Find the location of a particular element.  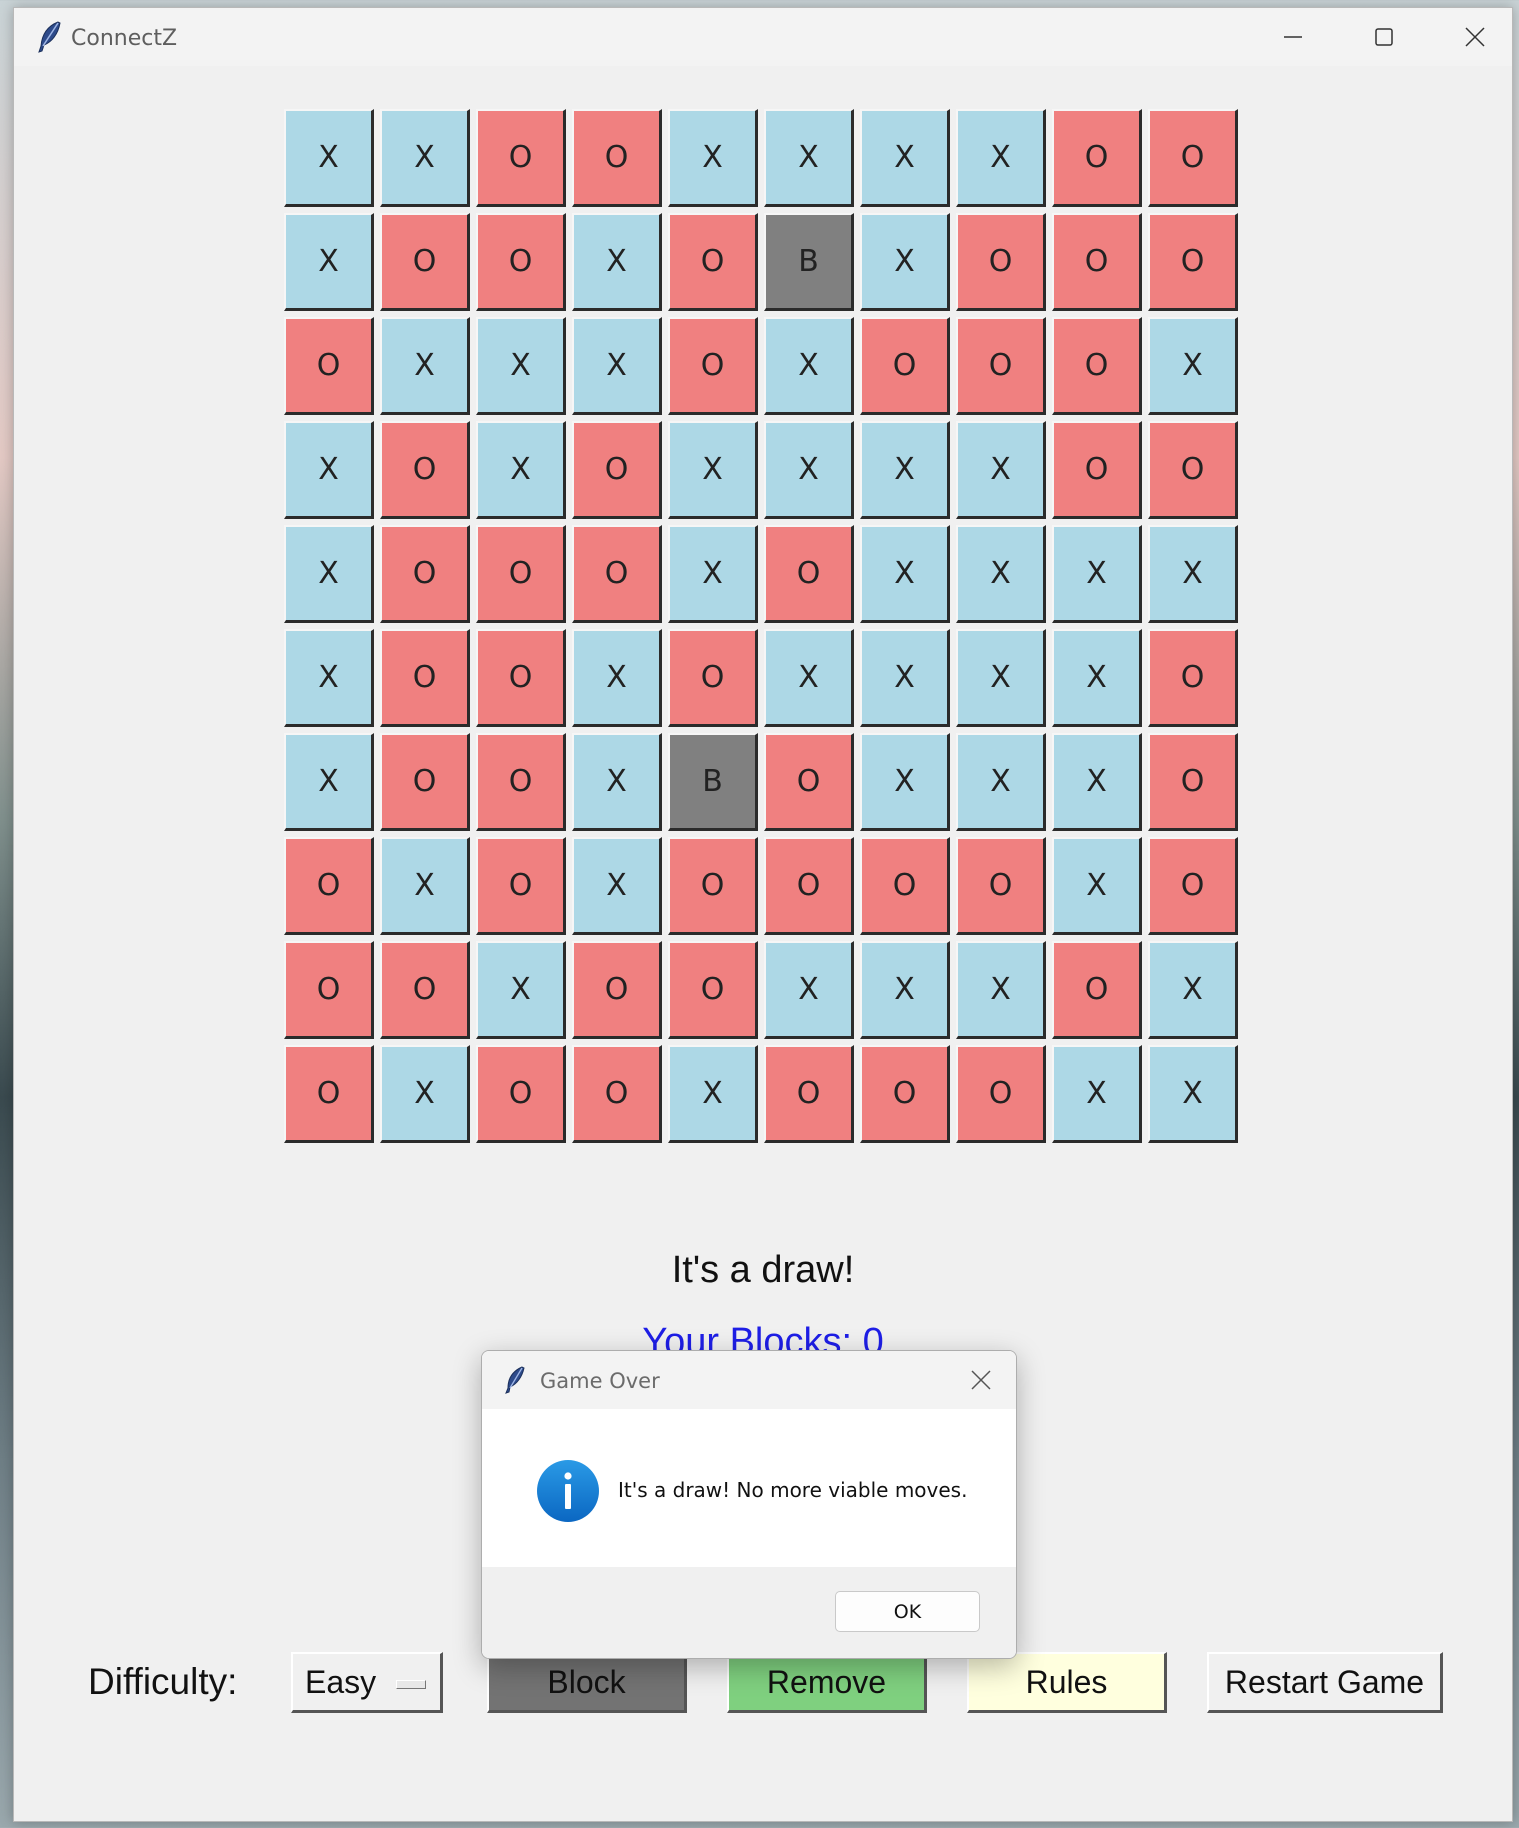

difficulty-dropdown: Easy is located at coordinates (367, 1682).